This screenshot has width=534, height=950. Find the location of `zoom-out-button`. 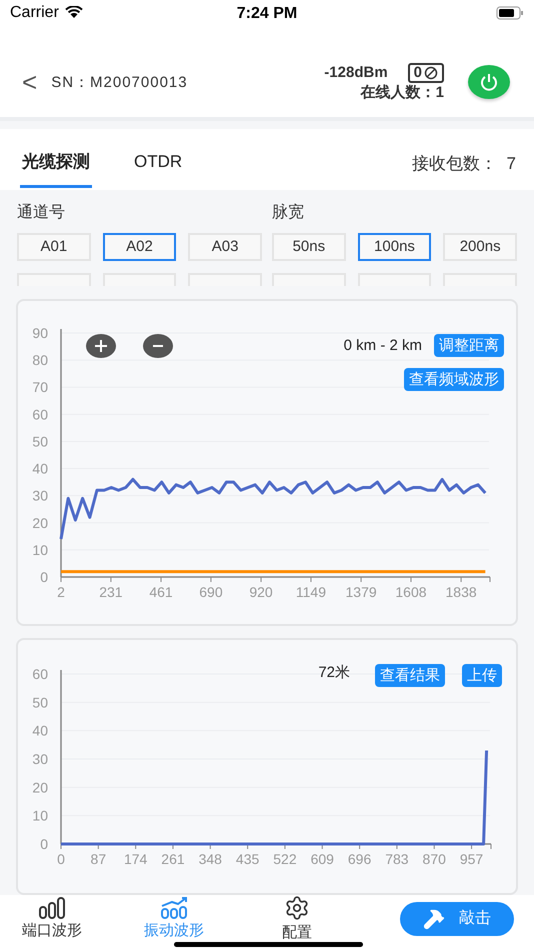

zoom-out-button is located at coordinates (158, 346).